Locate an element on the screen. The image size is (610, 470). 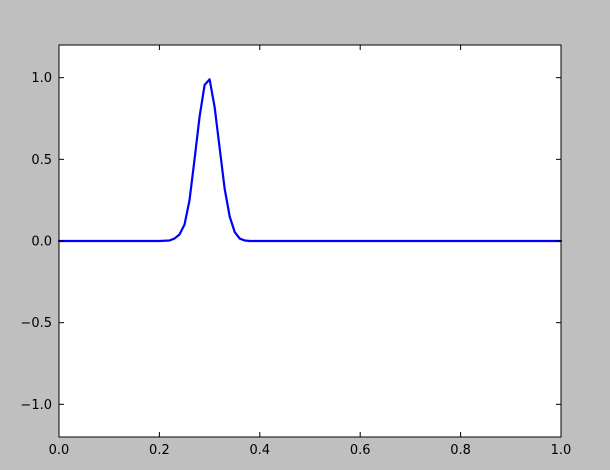
x-tick-label: 0.6 is located at coordinates (360, 450).